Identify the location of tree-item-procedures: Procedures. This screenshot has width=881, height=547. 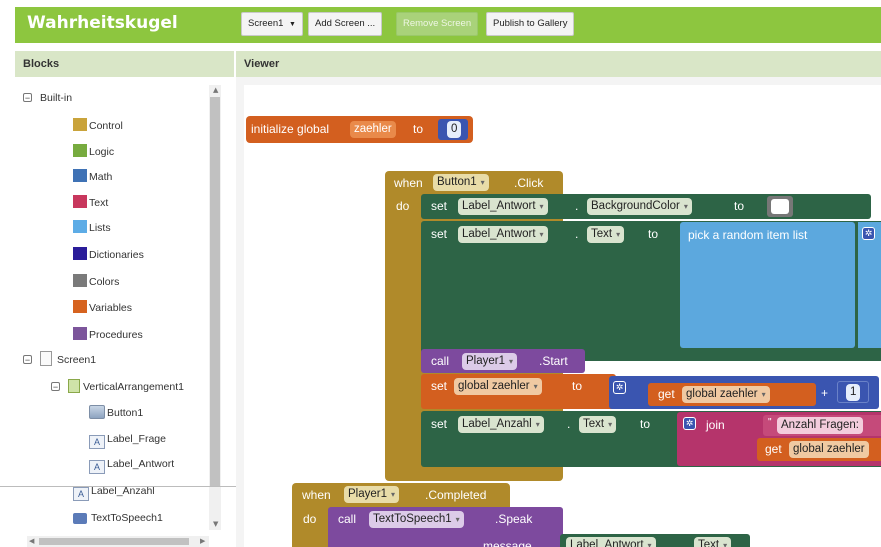
(108, 335).